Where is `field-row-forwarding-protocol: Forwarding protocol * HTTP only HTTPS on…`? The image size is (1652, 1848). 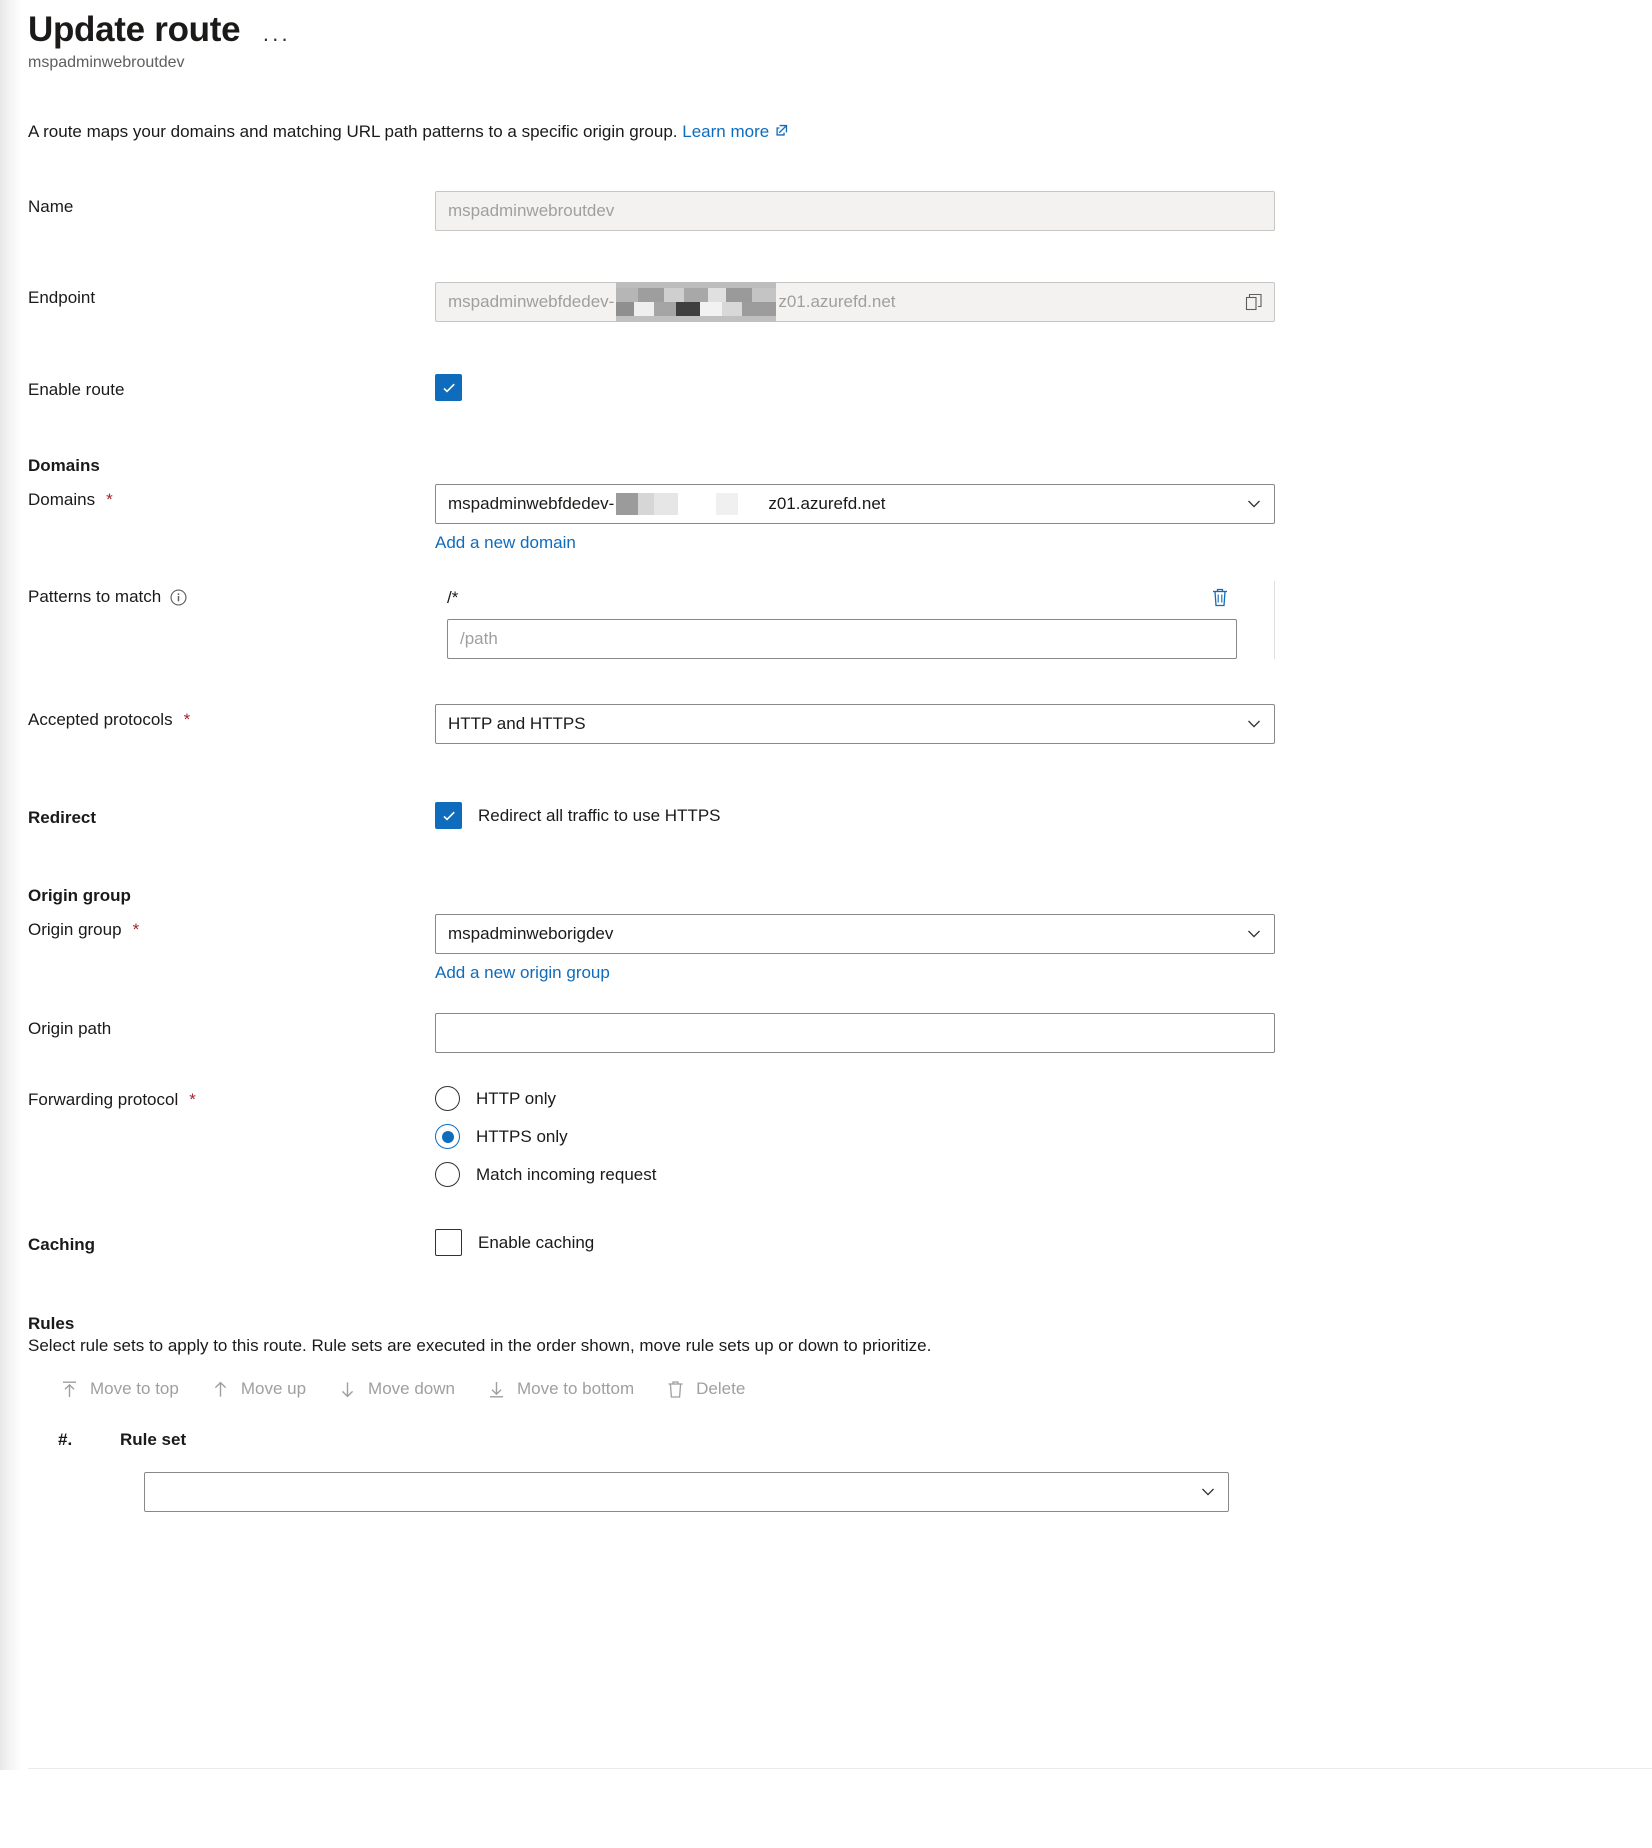
field-row-forwarding-protocol: Forwarding protocol * HTTP only HTTPS on… is located at coordinates (840, 1142).